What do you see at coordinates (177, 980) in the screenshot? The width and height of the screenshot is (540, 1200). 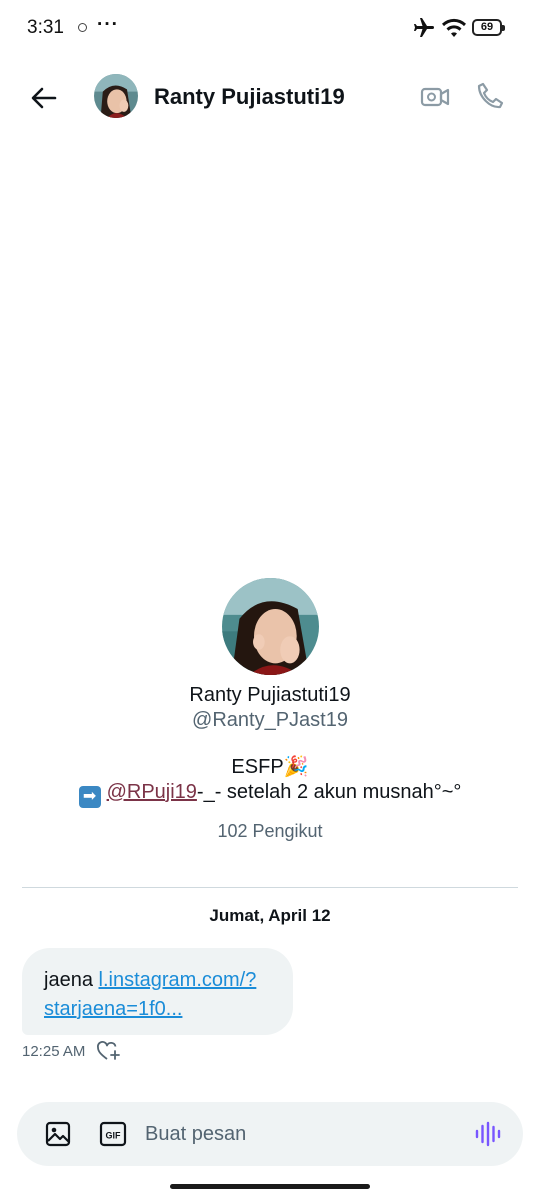 I see `message-link-line1: l.instagram.com/?` at bounding box center [177, 980].